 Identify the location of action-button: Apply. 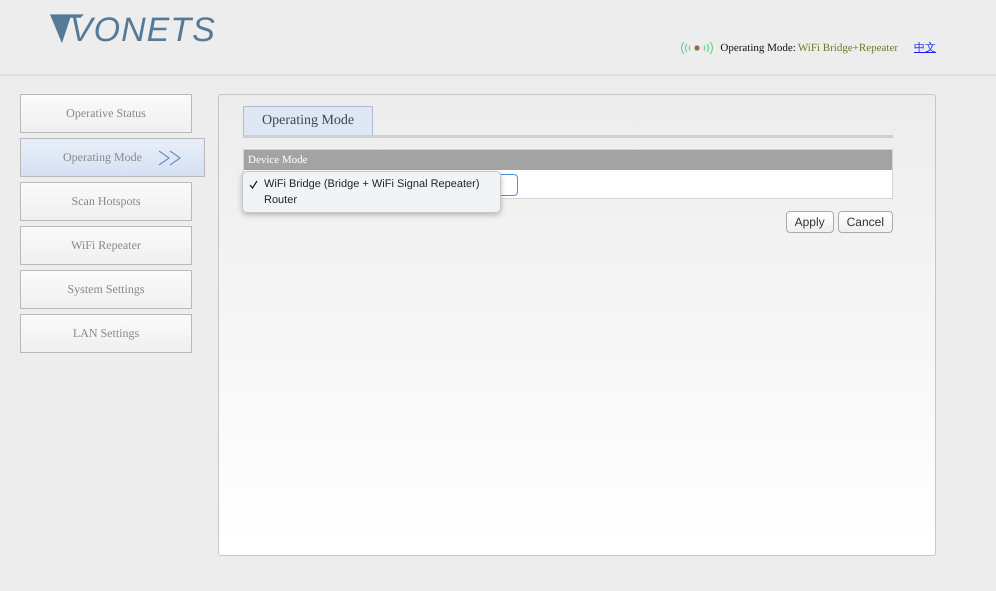
(810, 222).